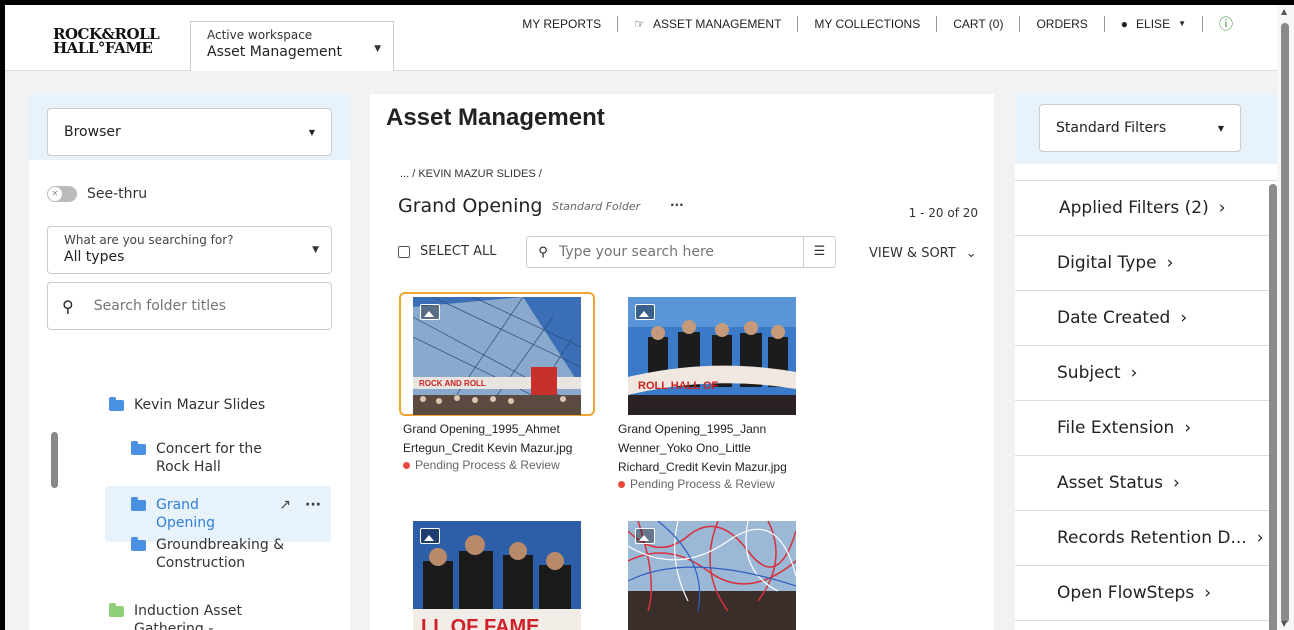 The height and width of the screenshot is (630, 1294). I want to click on nav-user-menu: ● ELISE ▼, so click(1152, 24).